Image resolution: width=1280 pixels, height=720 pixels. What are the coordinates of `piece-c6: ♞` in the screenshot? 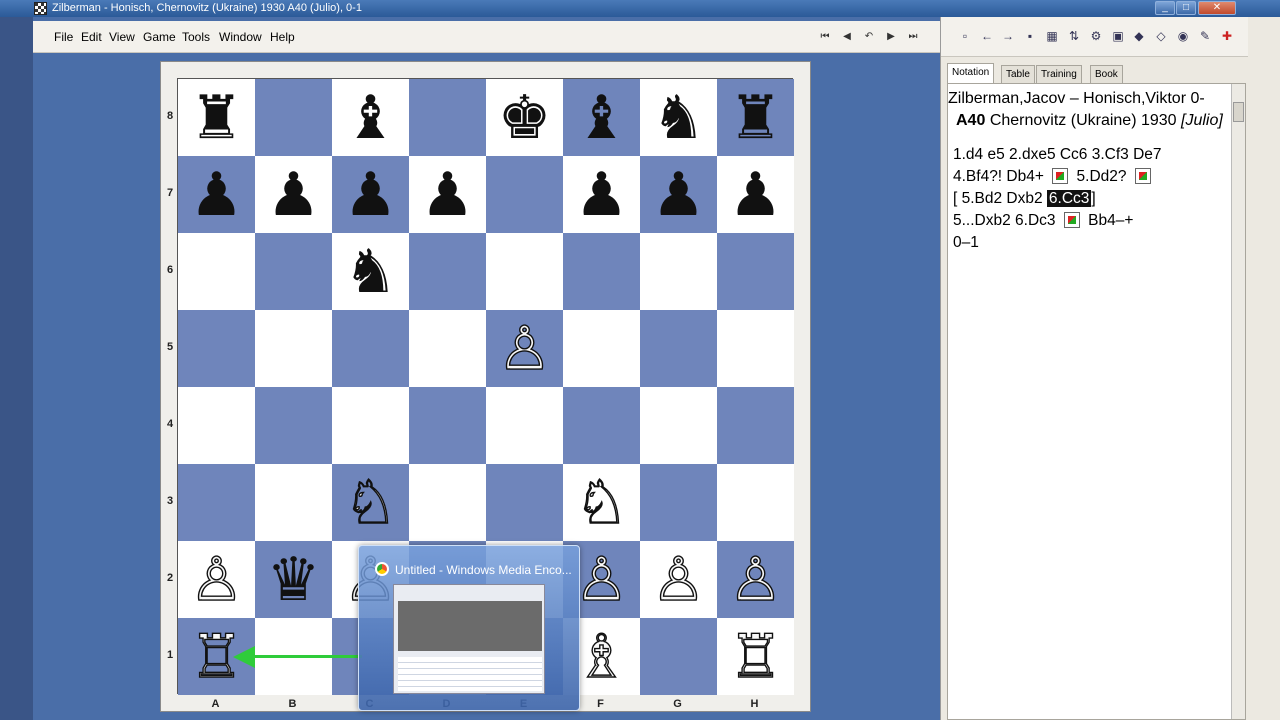 It's located at (371, 272).